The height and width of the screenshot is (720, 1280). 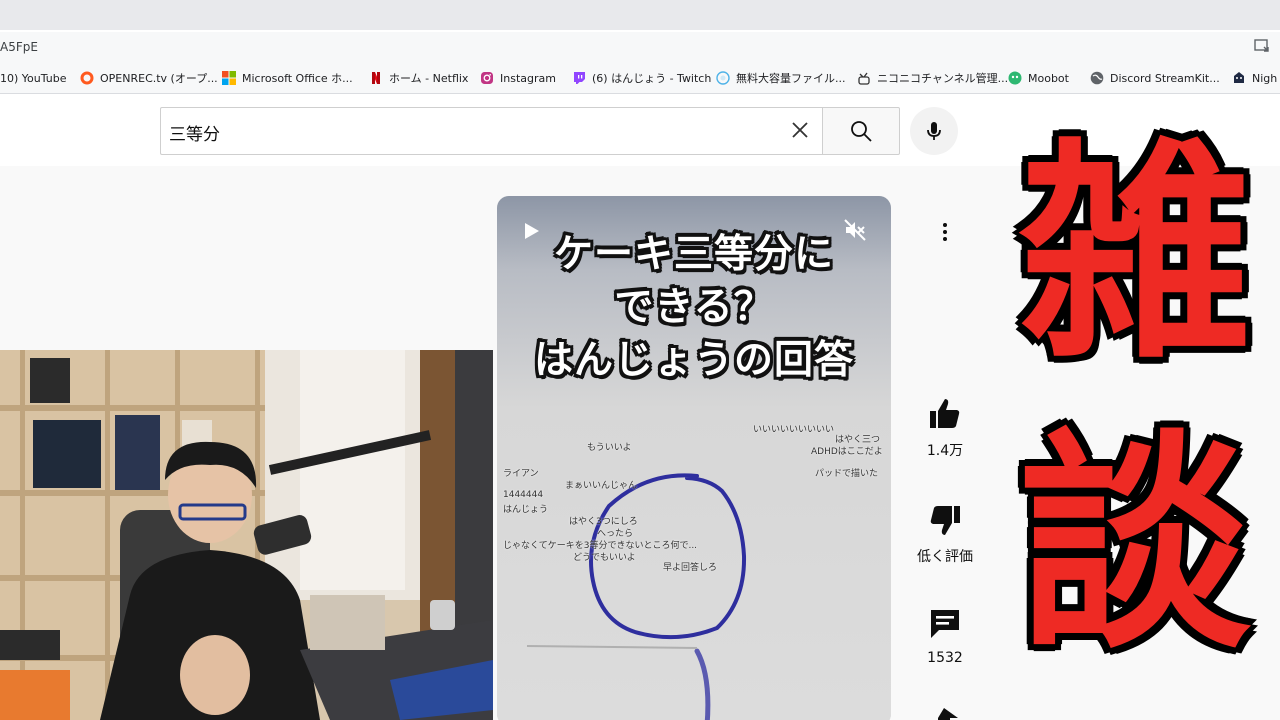 I want to click on like-button: 1.4万, so click(x=945, y=428).